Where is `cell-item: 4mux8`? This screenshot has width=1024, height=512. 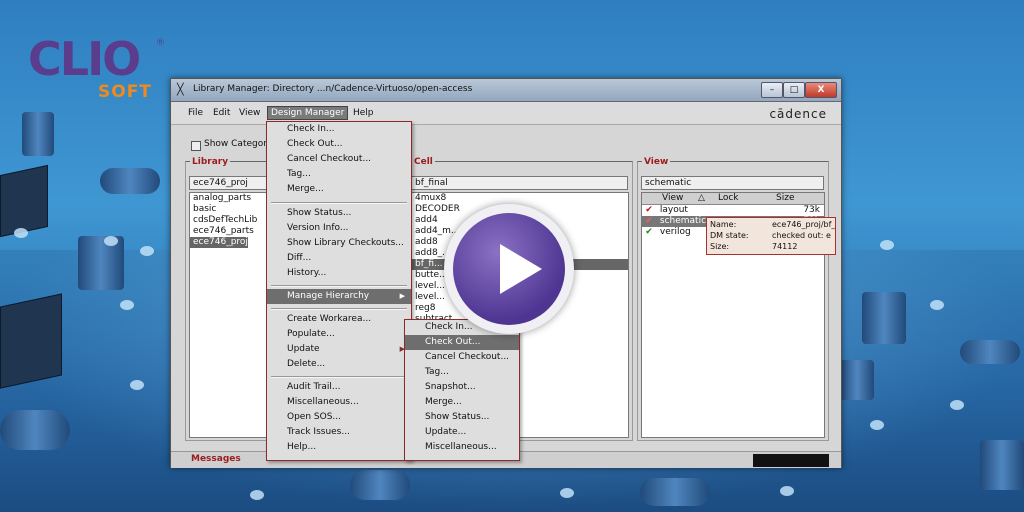
cell-item: 4mux8 is located at coordinates (520, 198).